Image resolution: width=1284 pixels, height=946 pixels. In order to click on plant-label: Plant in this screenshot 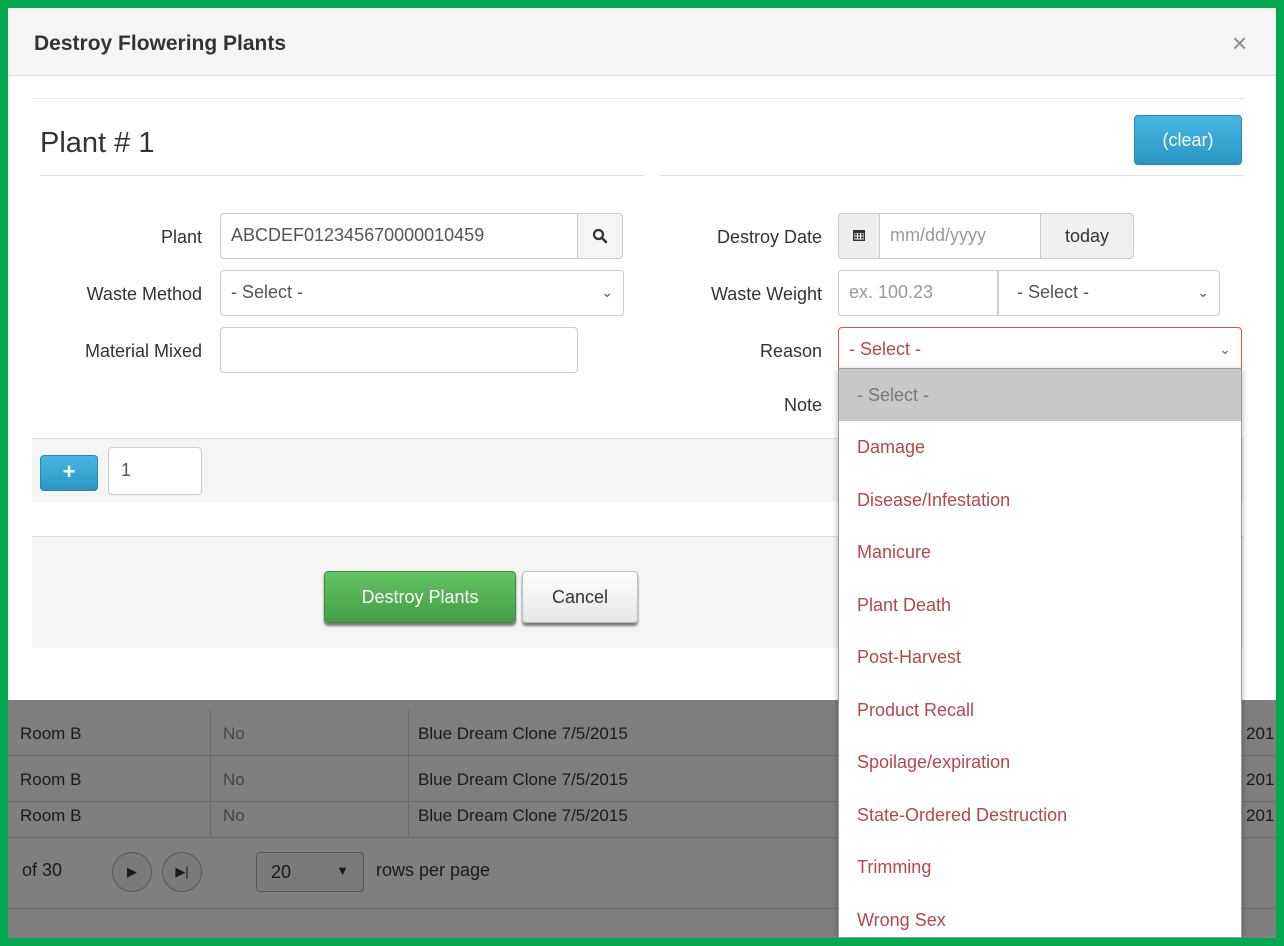, I will do `click(181, 237)`.